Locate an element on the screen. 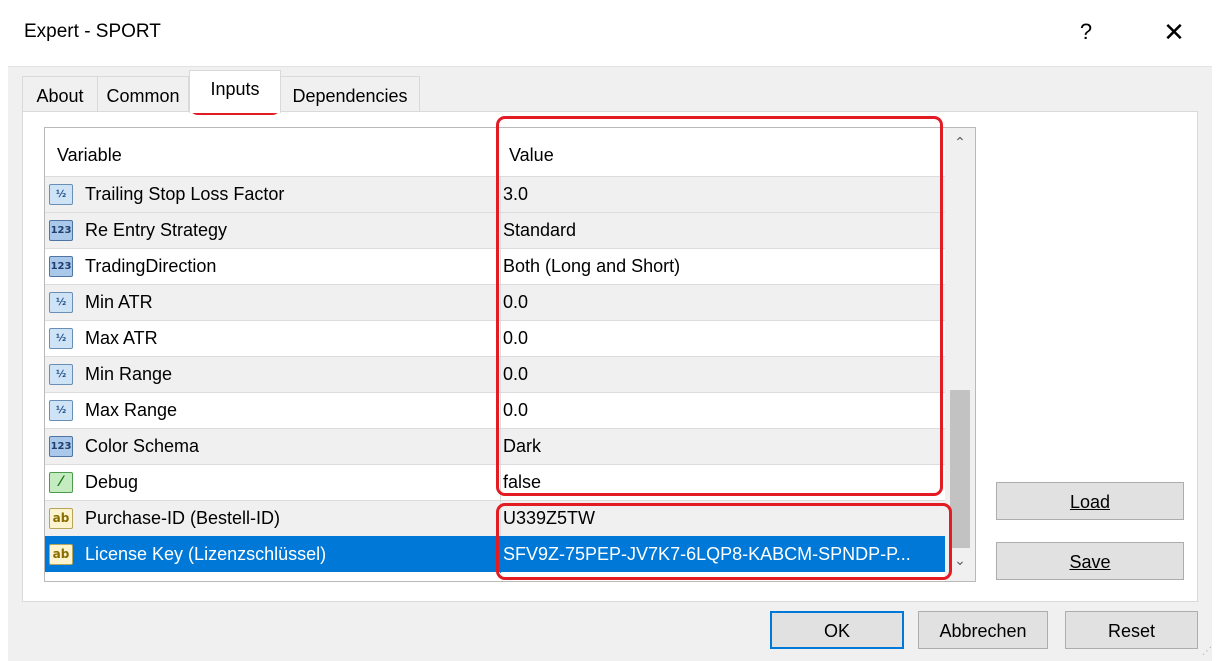 This screenshot has height=661, width=1220. variable-value: U339Z5TW is located at coordinates (549, 518).